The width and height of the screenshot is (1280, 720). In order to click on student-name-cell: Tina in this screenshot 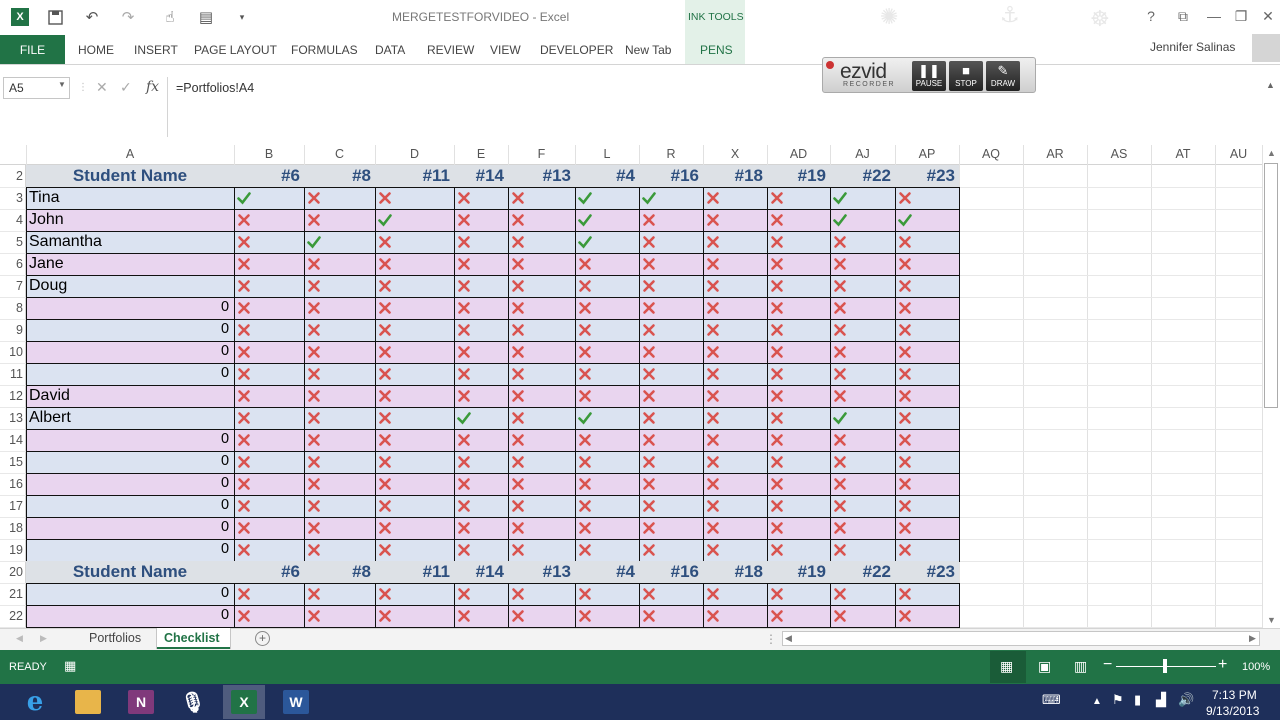, I will do `click(44, 198)`.